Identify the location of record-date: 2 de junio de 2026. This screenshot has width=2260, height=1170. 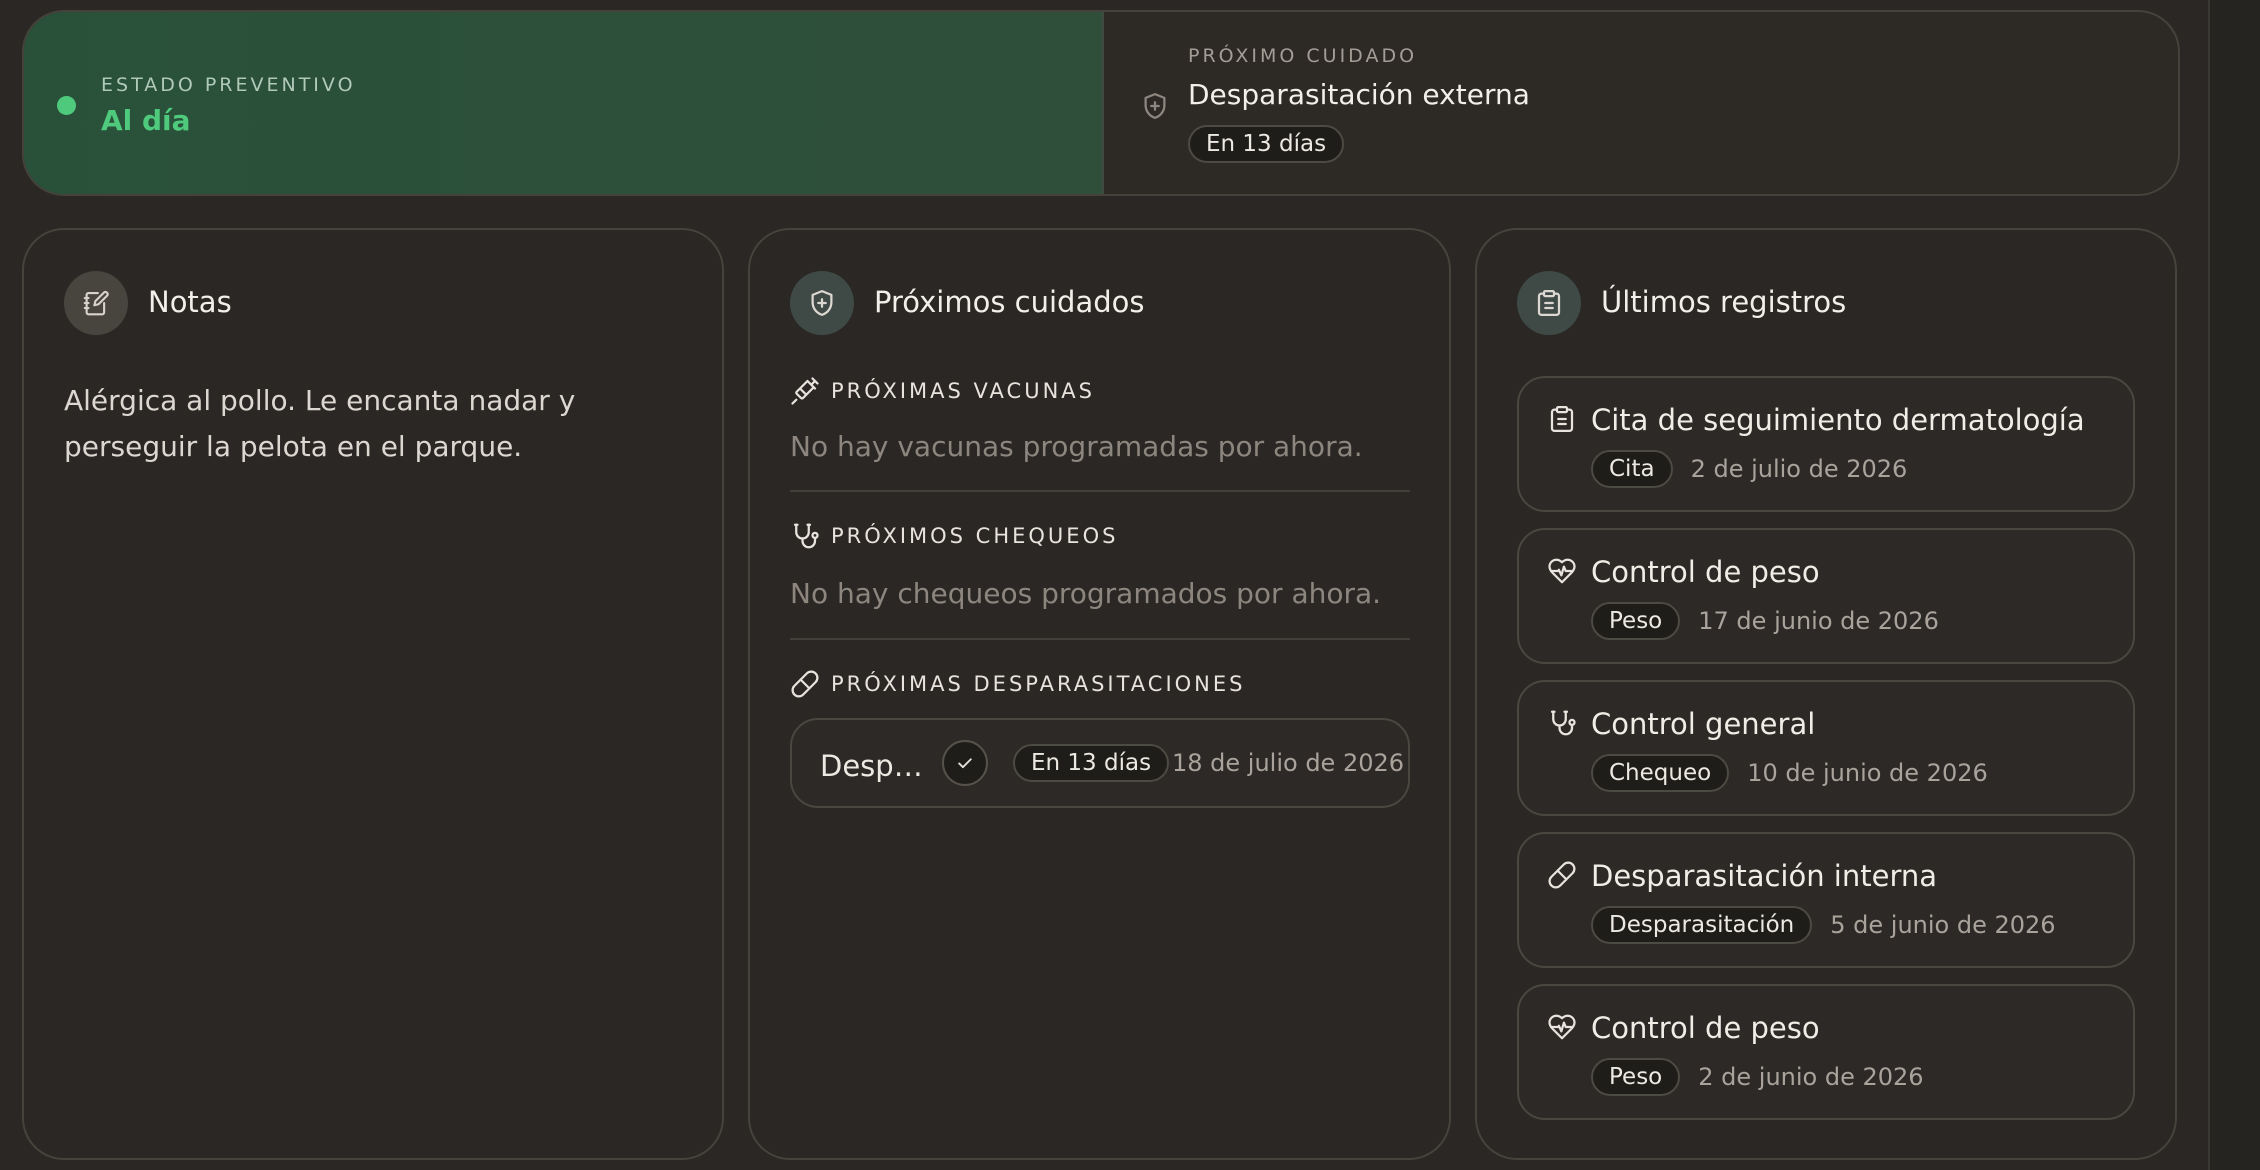
(1811, 1077).